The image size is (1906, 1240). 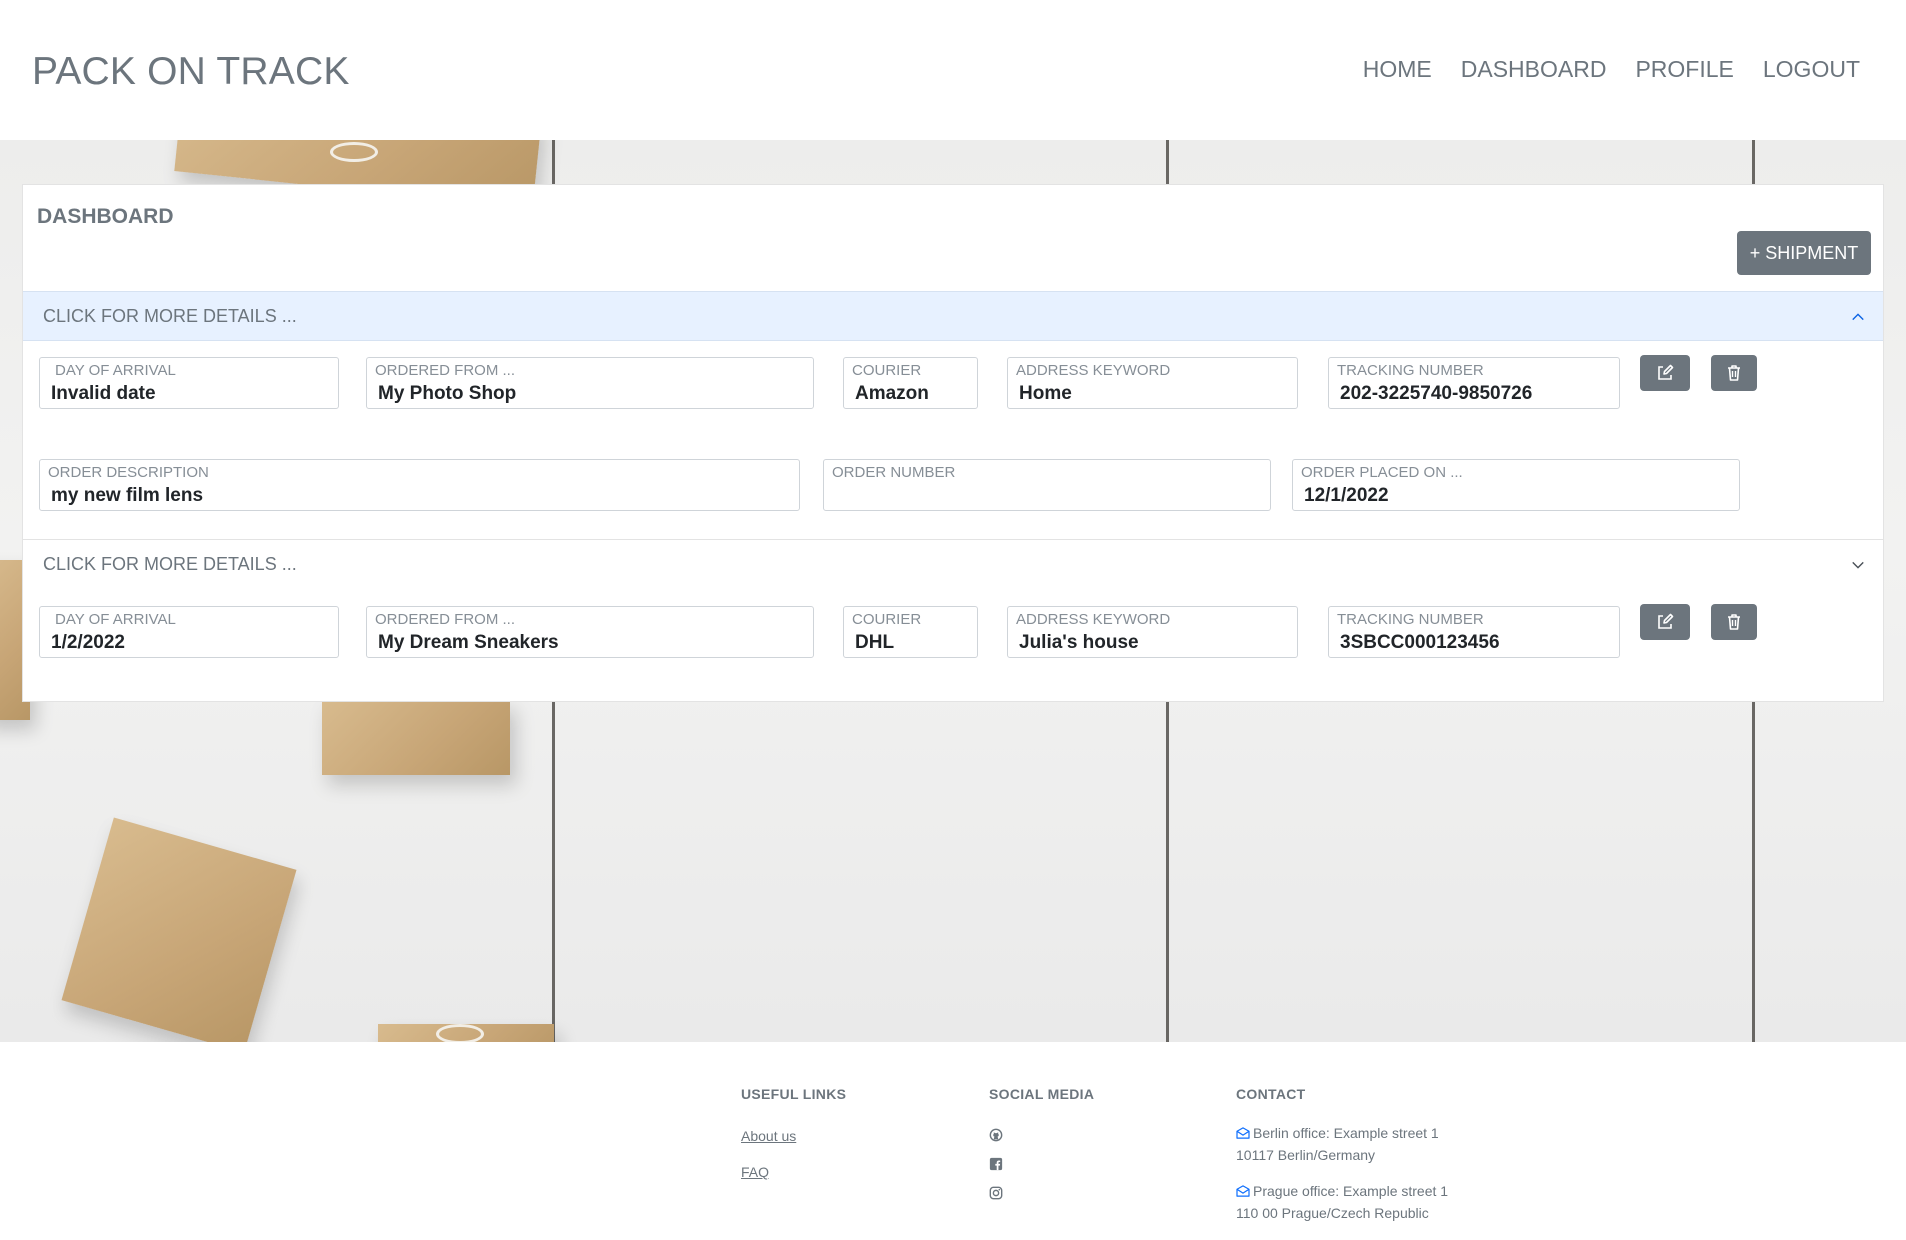 I want to click on facebook-icon, so click(x=996, y=1164).